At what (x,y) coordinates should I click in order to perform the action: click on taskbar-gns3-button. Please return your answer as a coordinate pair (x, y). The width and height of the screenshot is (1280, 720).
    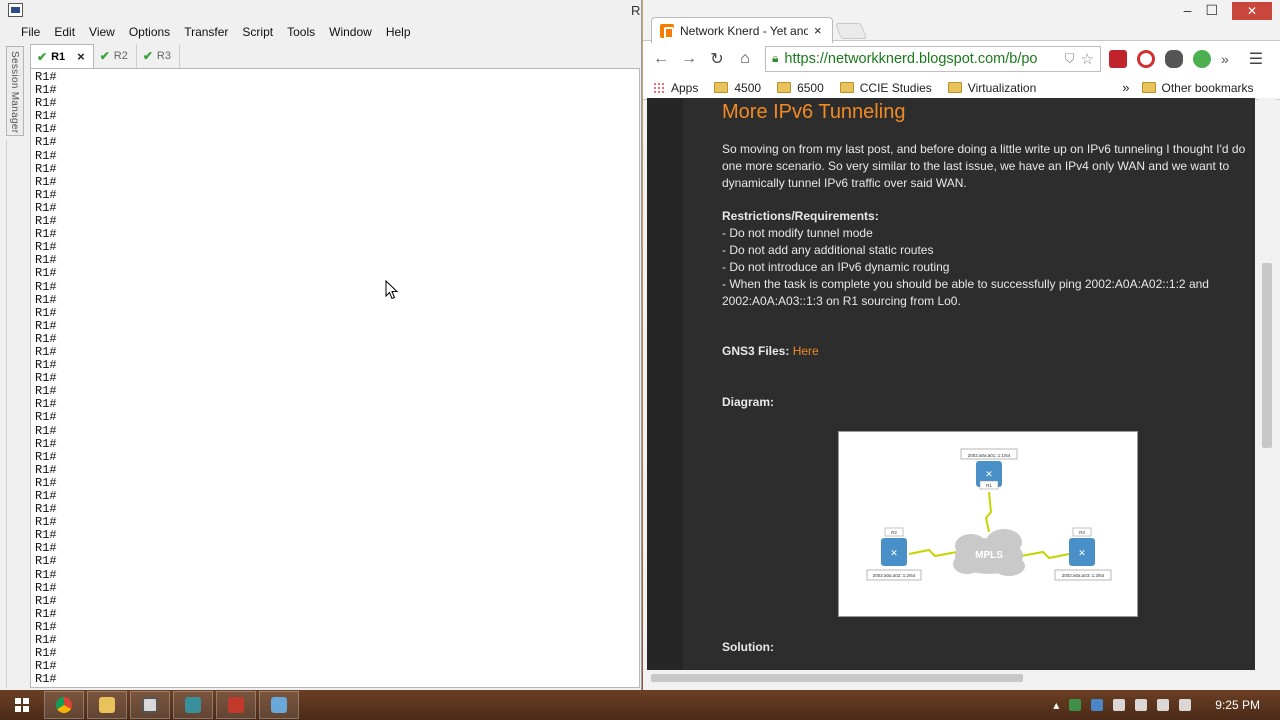
    Looking at the image, I should click on (236, 705).